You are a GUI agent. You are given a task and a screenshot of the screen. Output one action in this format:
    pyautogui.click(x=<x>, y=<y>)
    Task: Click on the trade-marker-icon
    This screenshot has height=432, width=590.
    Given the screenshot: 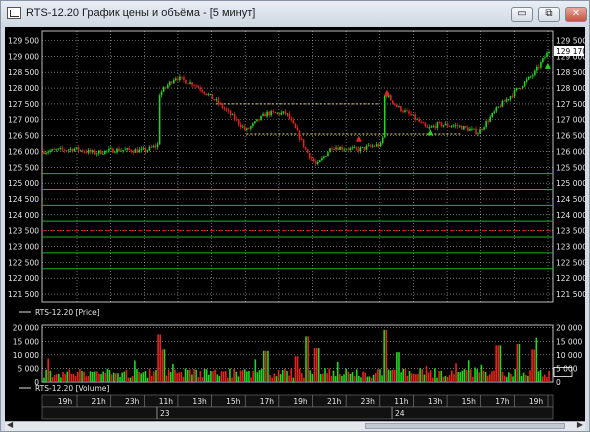 What is the action you would take?
    pyautogui.click(x=430, y=132)
    